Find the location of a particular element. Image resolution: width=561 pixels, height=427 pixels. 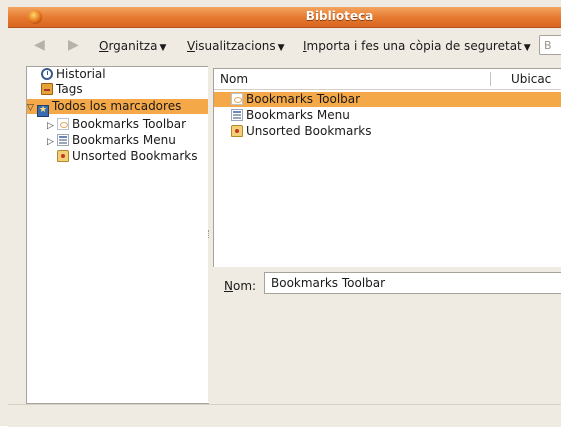

sidebar-item-tags: Tags is located at coordinates (62, 89).